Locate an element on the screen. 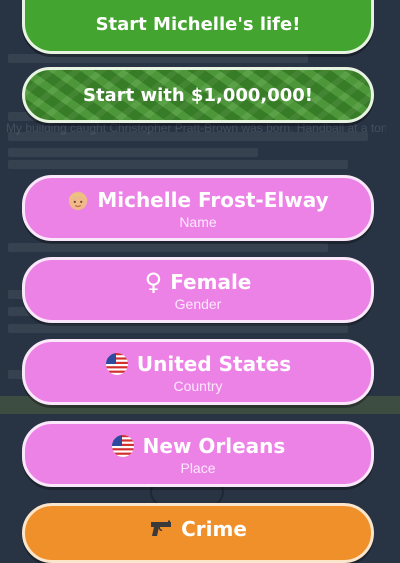 The image size is (400, 563). person-face-icon is located at coordinates (78, 201).